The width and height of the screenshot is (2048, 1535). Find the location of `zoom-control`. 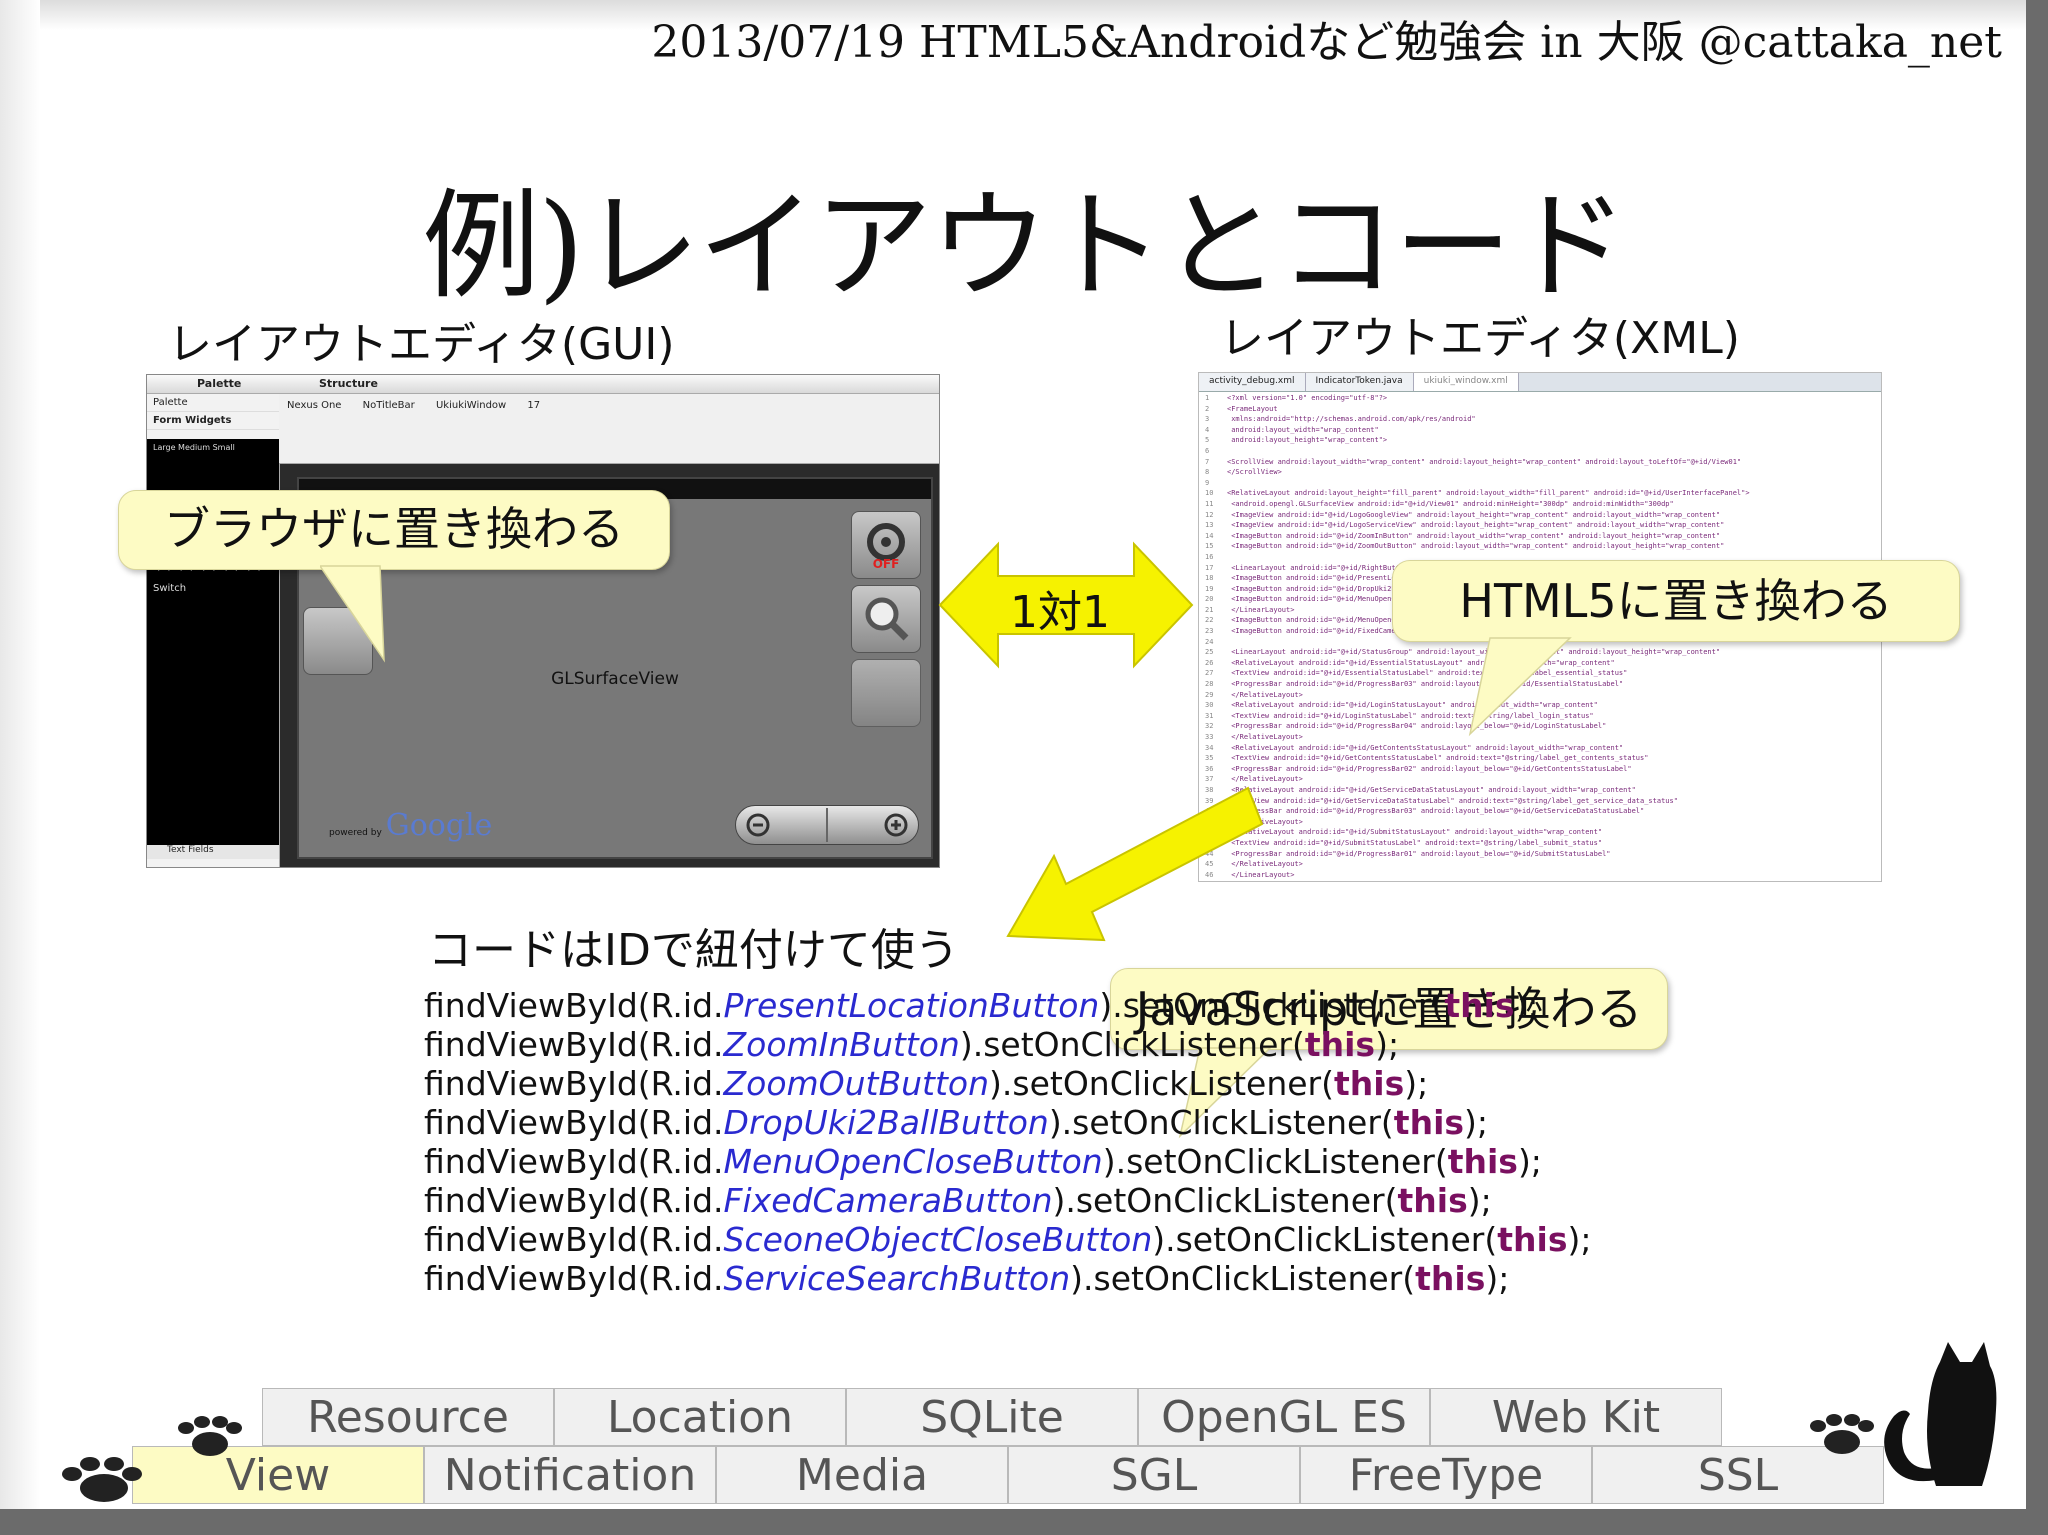

zoom-control is located at coordinates (827, 825).